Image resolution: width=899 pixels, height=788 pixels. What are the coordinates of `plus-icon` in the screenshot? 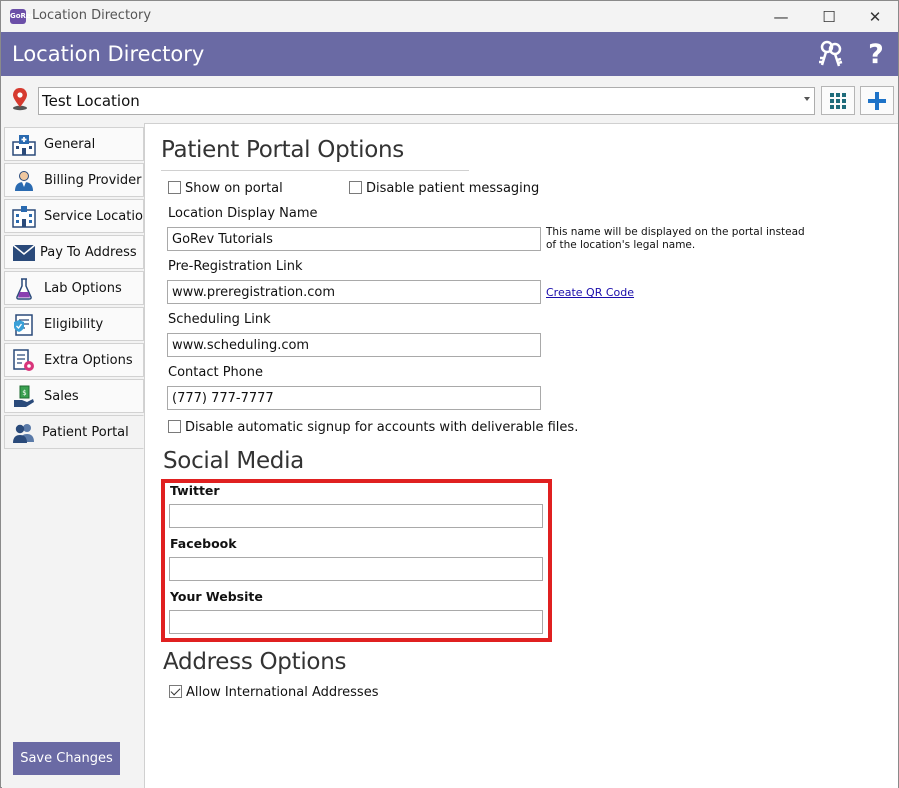 It's located at (877, 100).